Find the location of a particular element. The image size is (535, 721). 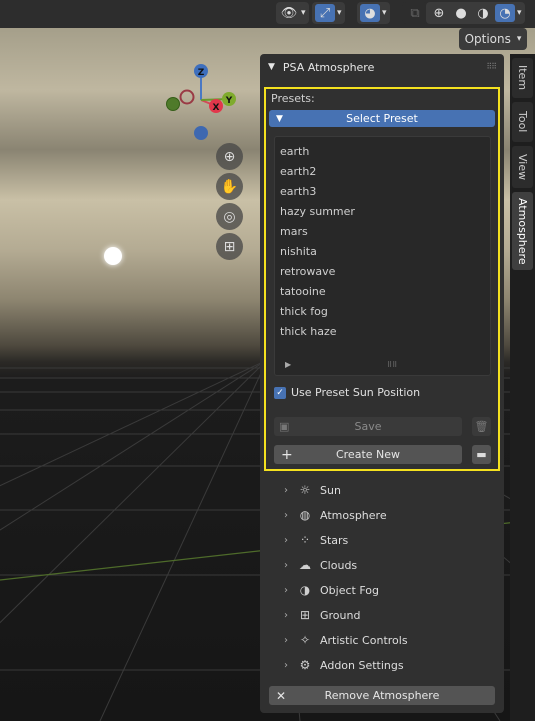

xray-toolbar: ⧉ is located at coordinates (415, 13).